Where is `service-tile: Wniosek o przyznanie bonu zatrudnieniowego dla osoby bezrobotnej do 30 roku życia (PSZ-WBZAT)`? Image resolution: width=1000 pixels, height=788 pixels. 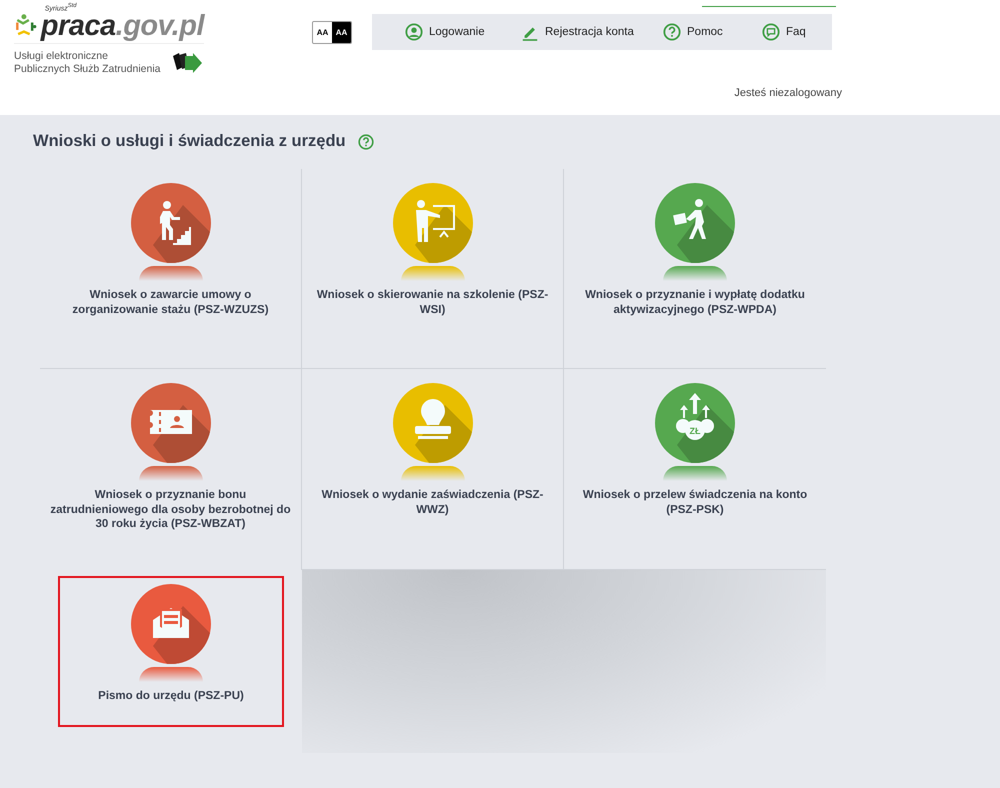
service-tile: Wniosek o przyznanie bonu zatrudnieniowego dla osoby bezrobotnej do 30 roku życia (PSZ-WBZAT) is located at coordinates (170, 469).